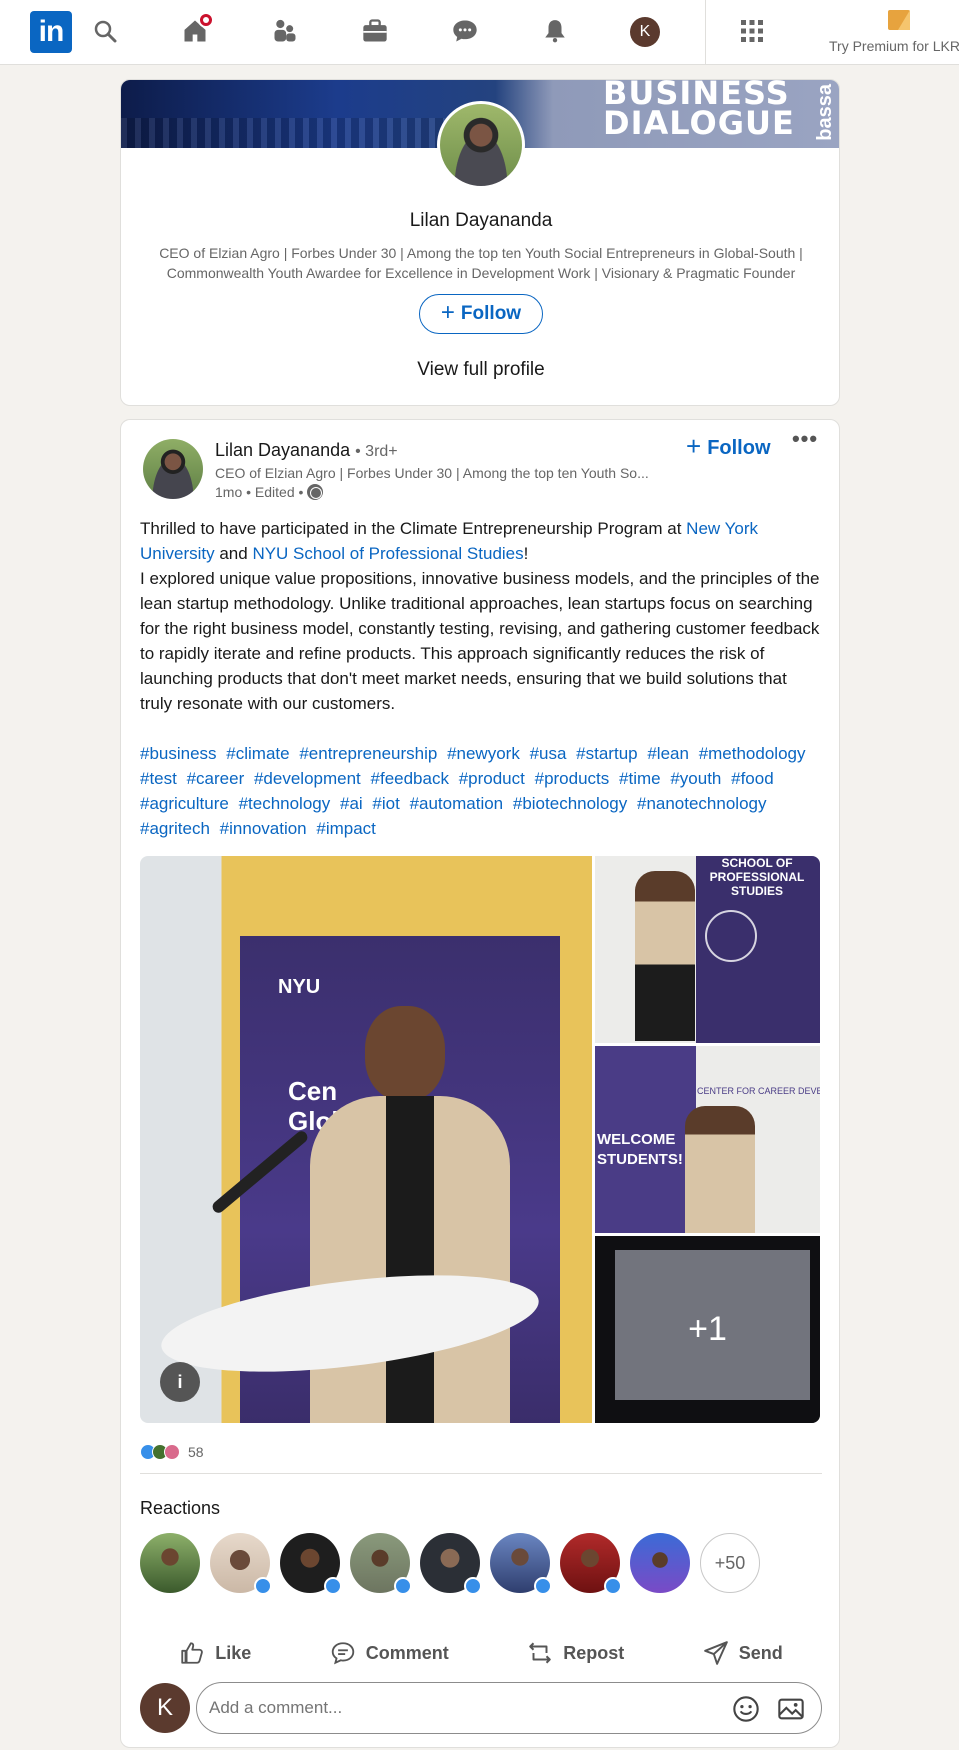 This screenshot has height=1750, width=959. Describe the element at coordinates (746, 1709) in the screenshot. I see `emoji-icon` at that location.